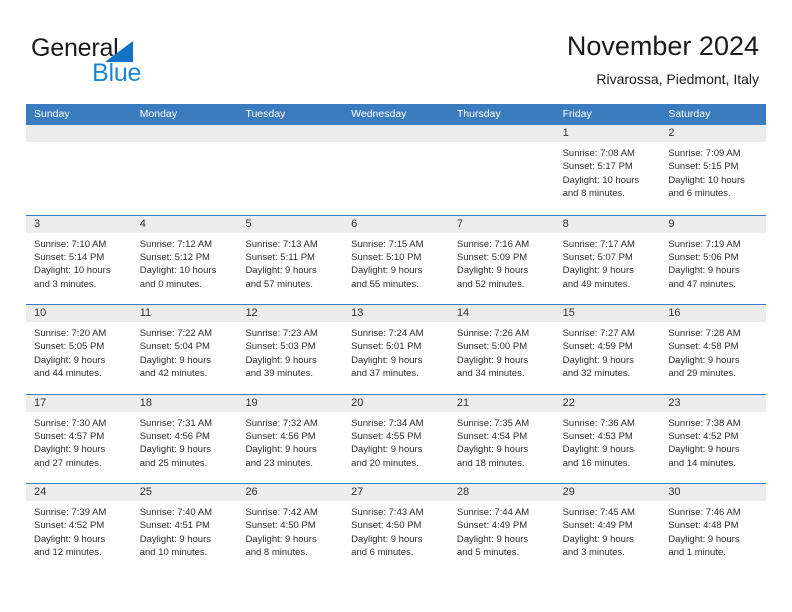 The height and width of the screenshot is (612, 792). What do you see at coordinates (677, 79) in the screenshot?
I see `location-subtitle: Rivarossa, Piedmont, Italy` at bounding box center [677, 79].